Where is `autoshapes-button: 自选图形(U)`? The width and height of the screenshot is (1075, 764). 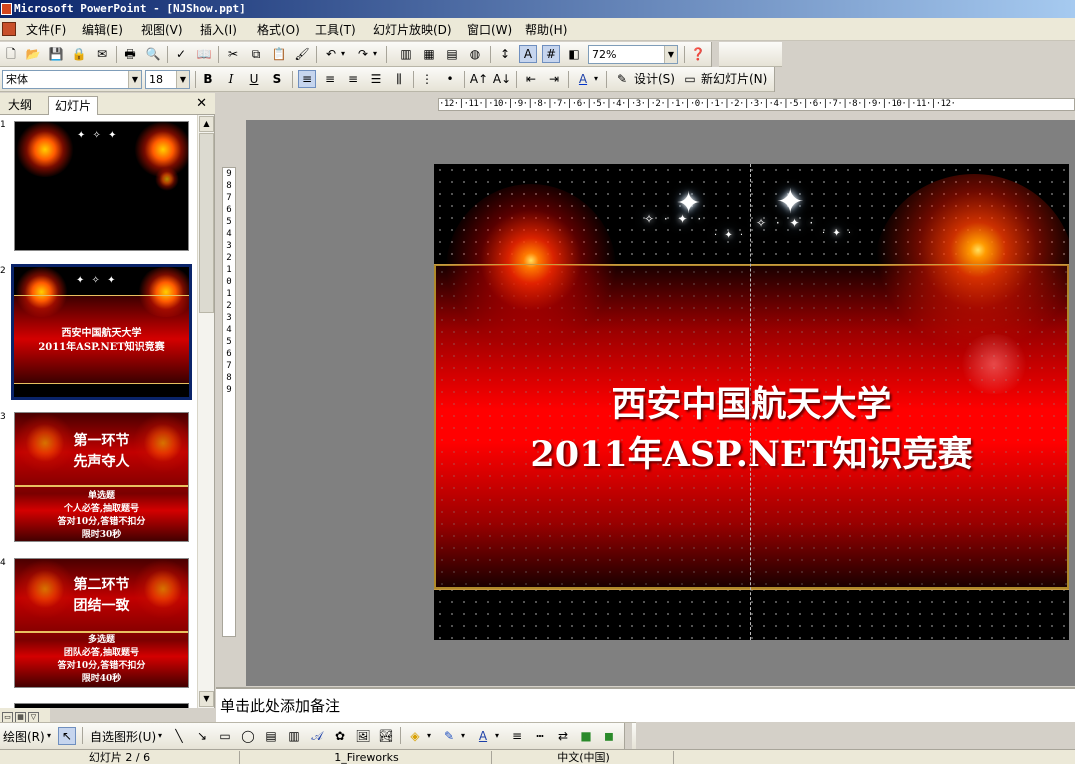 autoshapes-button: 自选图形(U) is located at coordinates (123, 737).